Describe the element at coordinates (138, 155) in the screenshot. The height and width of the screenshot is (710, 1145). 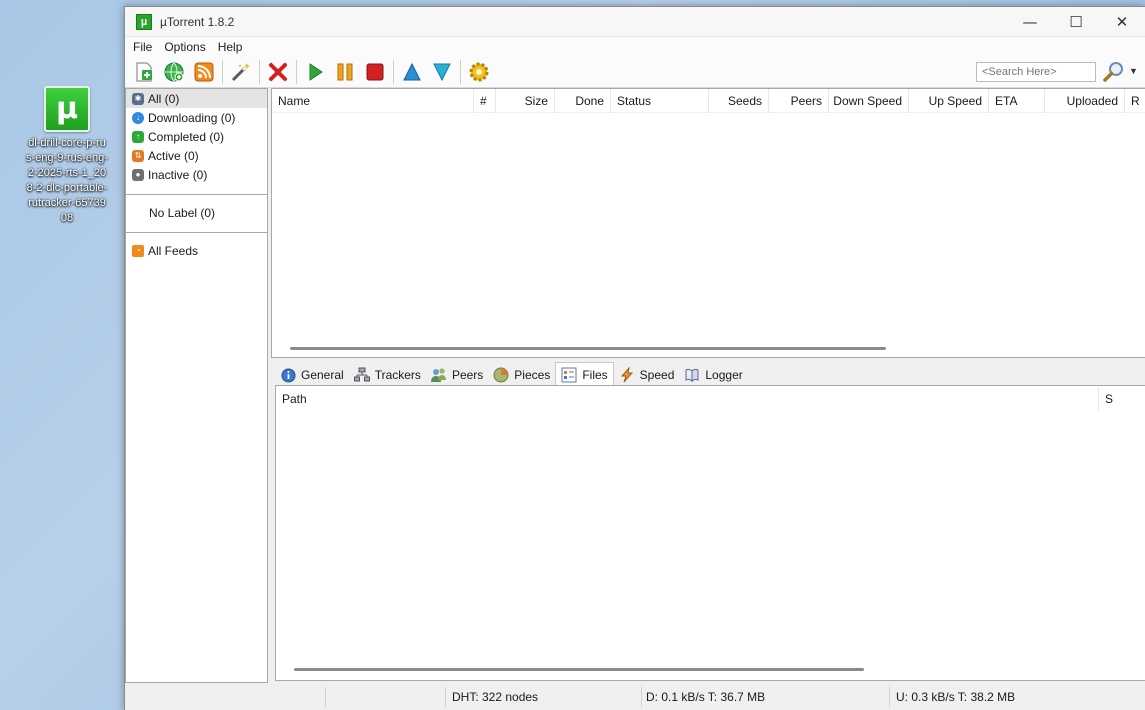
I see `active-icon: ⇅` at that location.